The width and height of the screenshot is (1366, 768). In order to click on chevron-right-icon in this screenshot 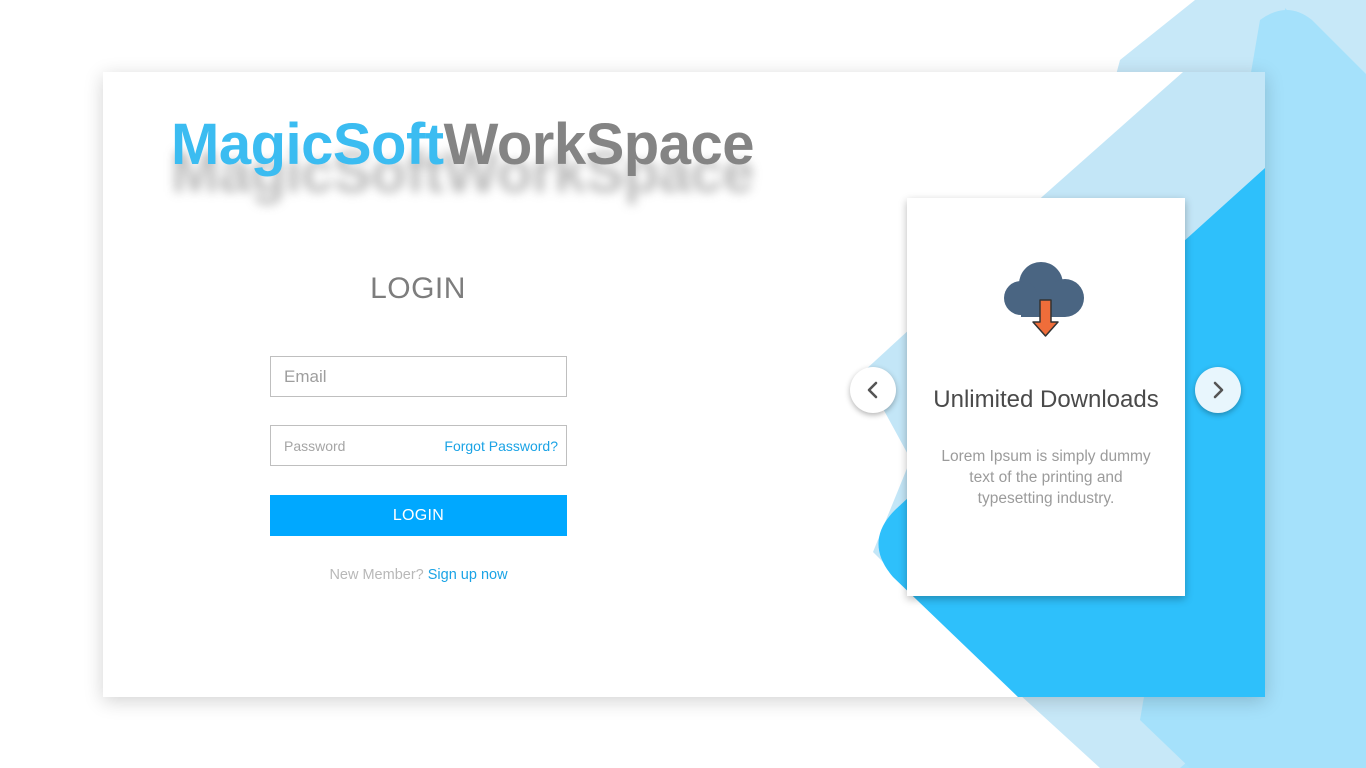, I will do `click(1218, 390)`.